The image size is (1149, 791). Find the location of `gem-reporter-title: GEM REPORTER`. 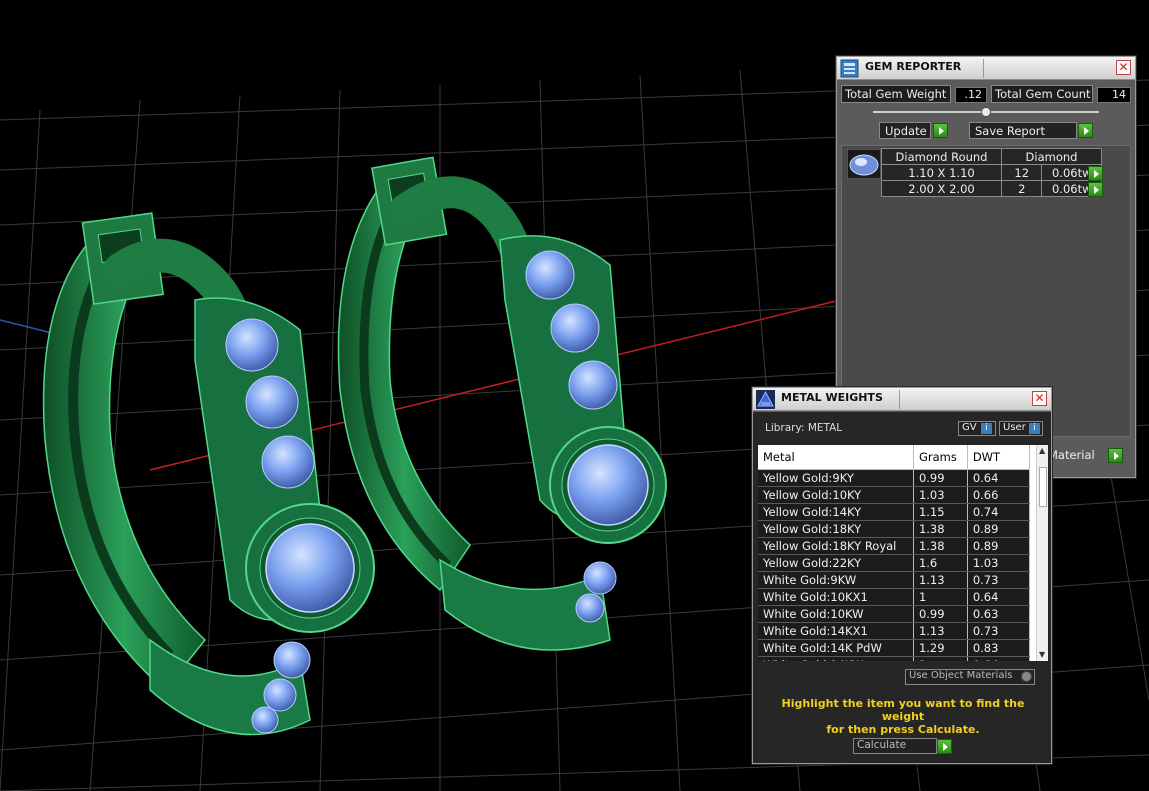

gem-reporter-title: GEM REPORTER is located at coordinates (913, 66).